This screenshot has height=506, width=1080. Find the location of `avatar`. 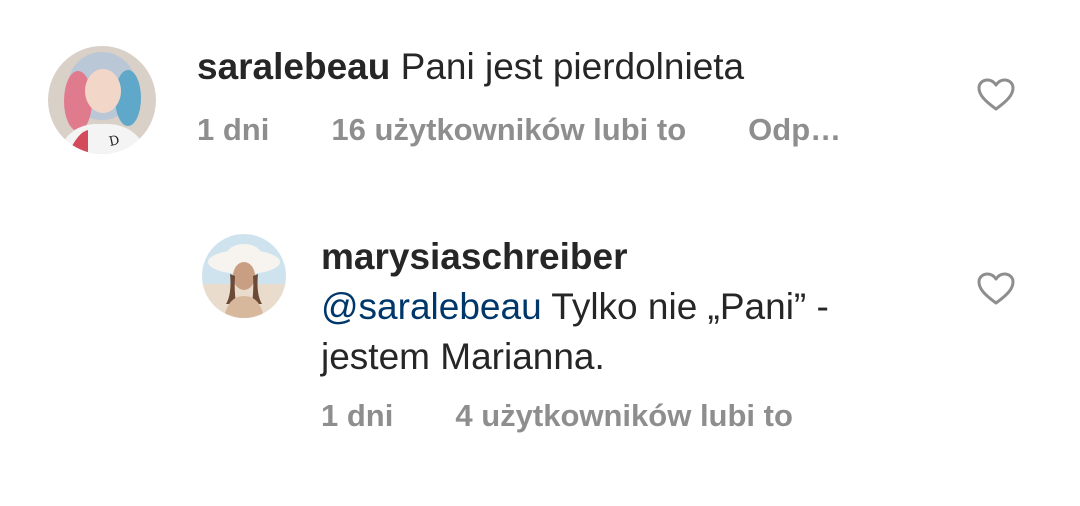

avatar is located at coordinates (244, 276).